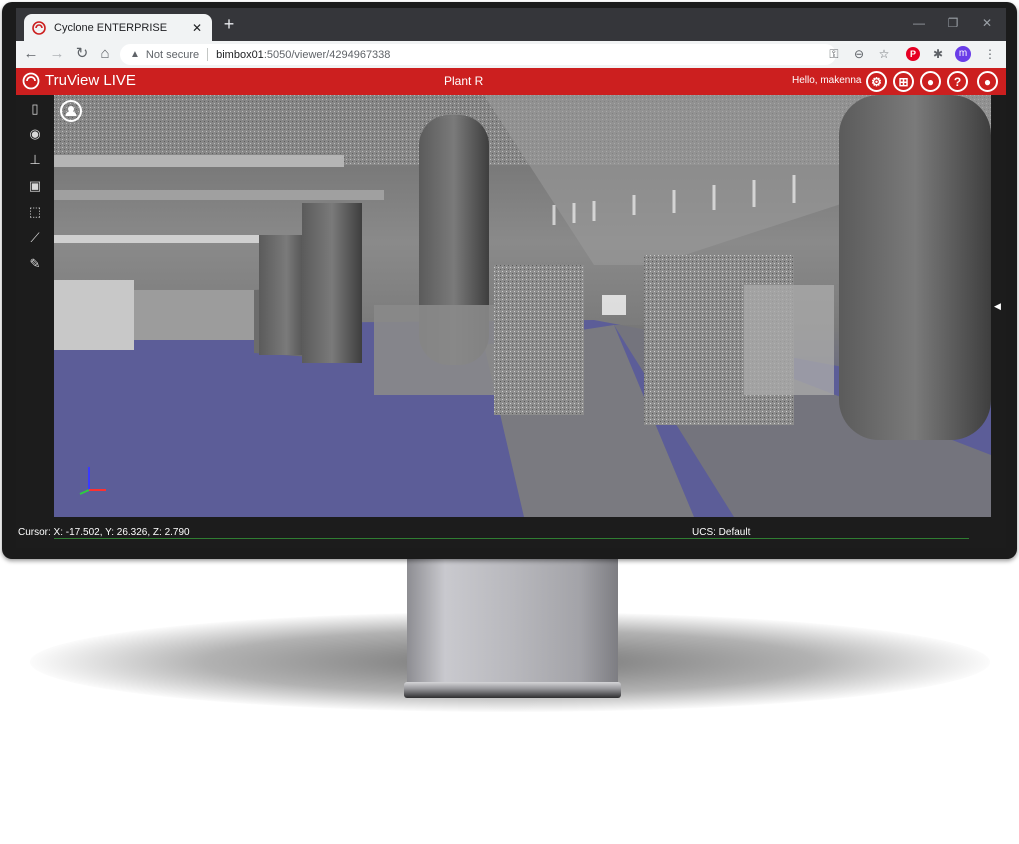 The height and width of the screenshot is (844, 1019). Describe the element at coordinates (35, 134) in the screenshot. I see `eye-icon: ◉` at that location.